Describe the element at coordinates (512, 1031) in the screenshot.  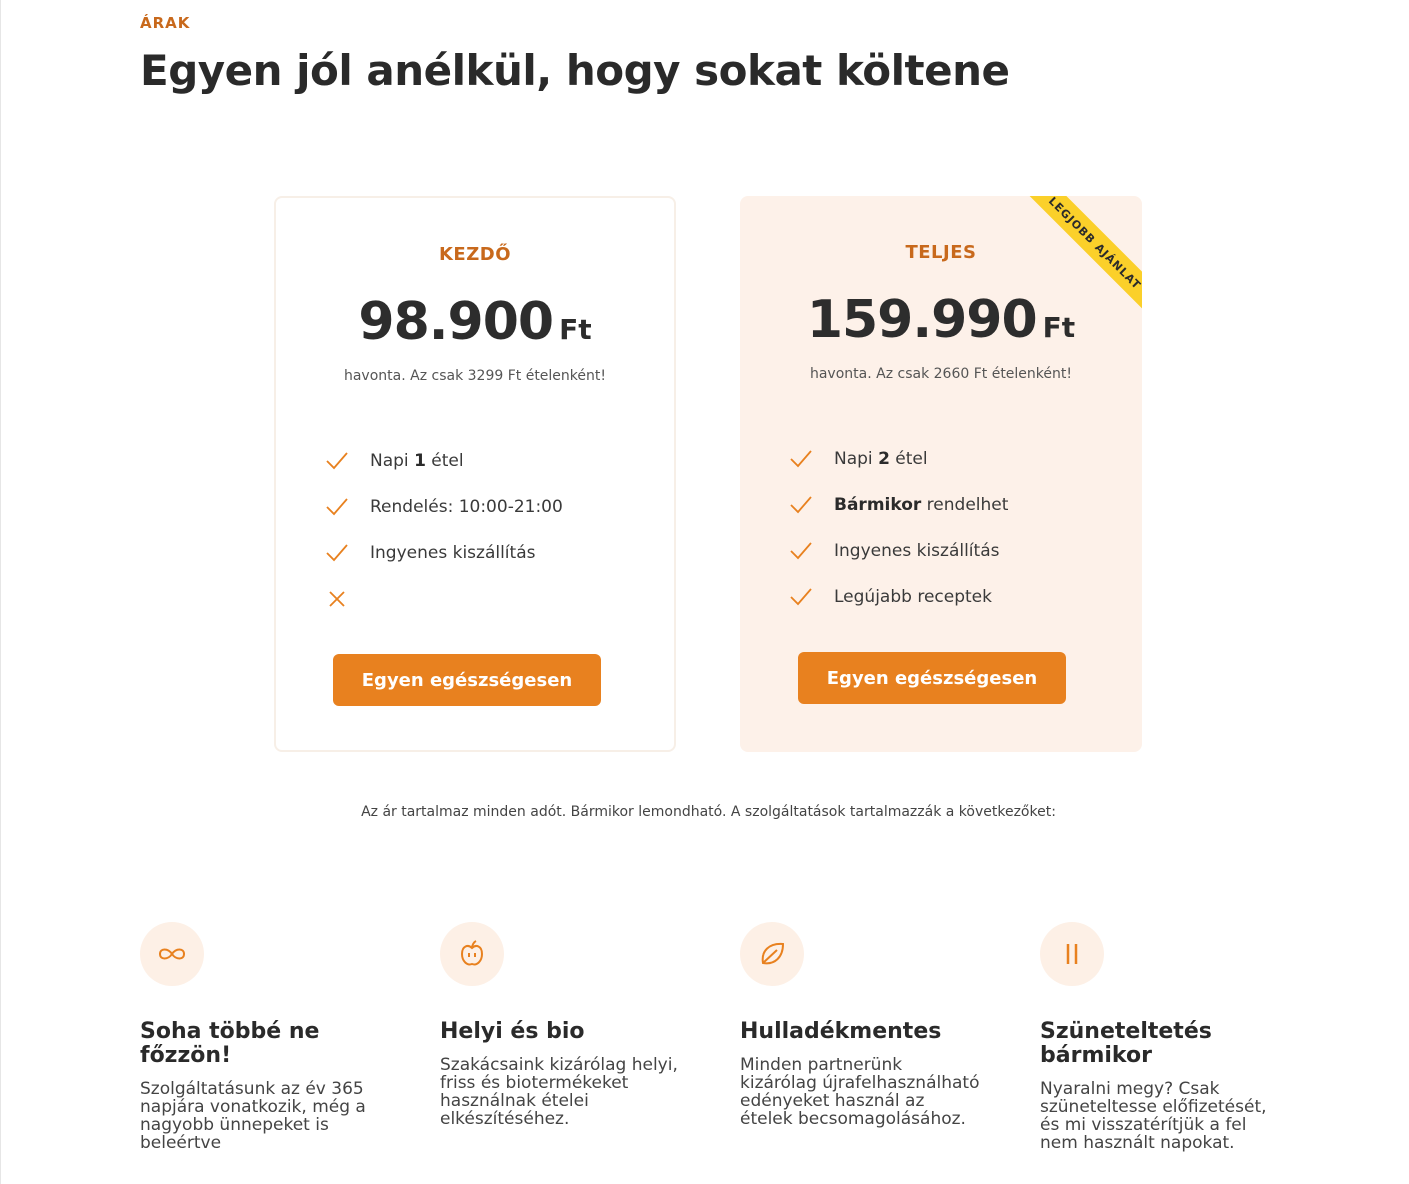
I see `benefit-title: Helyi és bio` at that location.